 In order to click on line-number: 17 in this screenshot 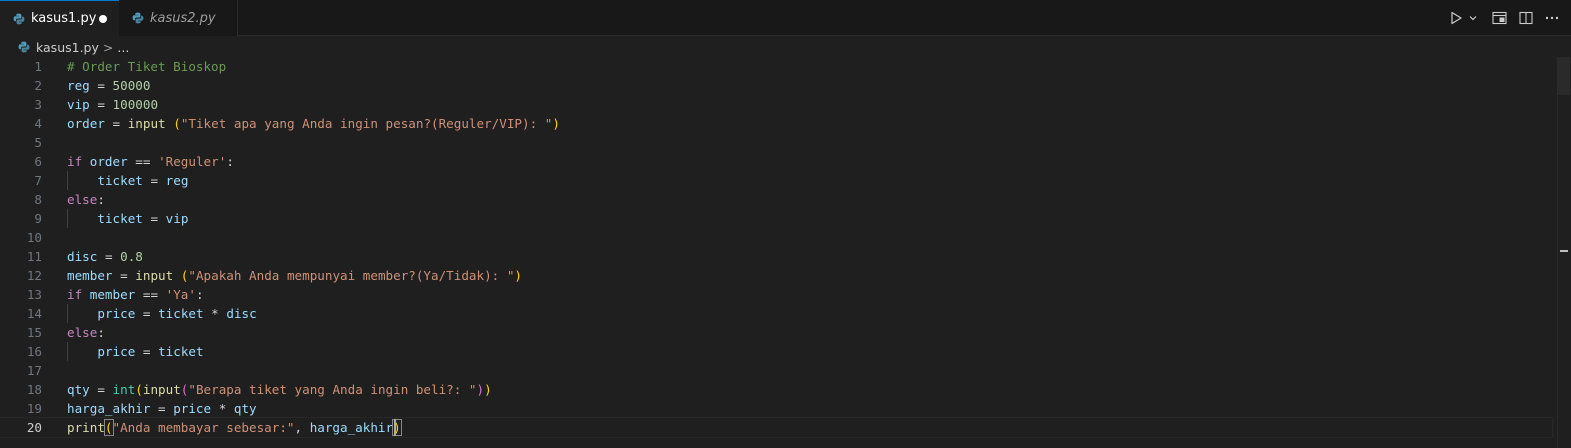, I will do `click(34, 370)`.